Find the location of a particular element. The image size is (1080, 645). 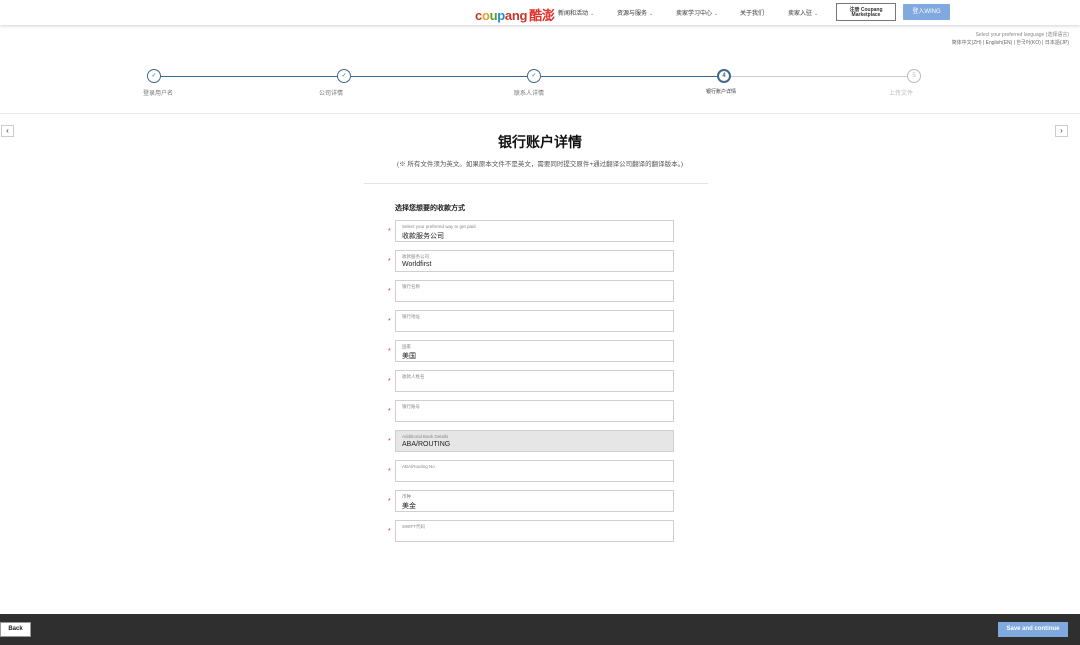

payment-service-company-select: 收款服务公司 Worldfirst is located at coordinates (534, 261).